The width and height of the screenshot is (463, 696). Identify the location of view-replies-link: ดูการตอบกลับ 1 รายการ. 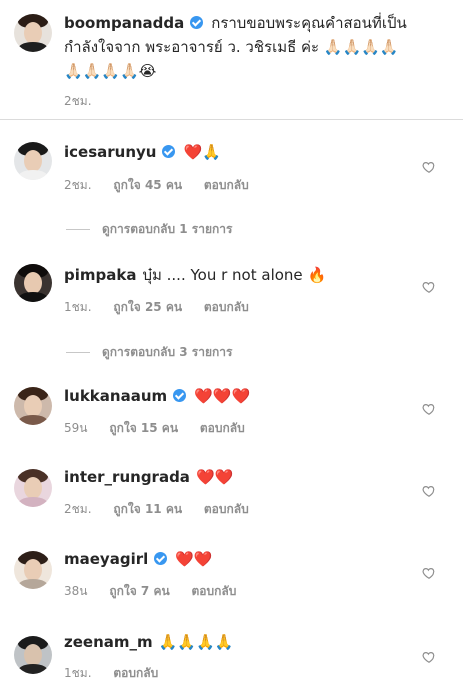
(149, 229).